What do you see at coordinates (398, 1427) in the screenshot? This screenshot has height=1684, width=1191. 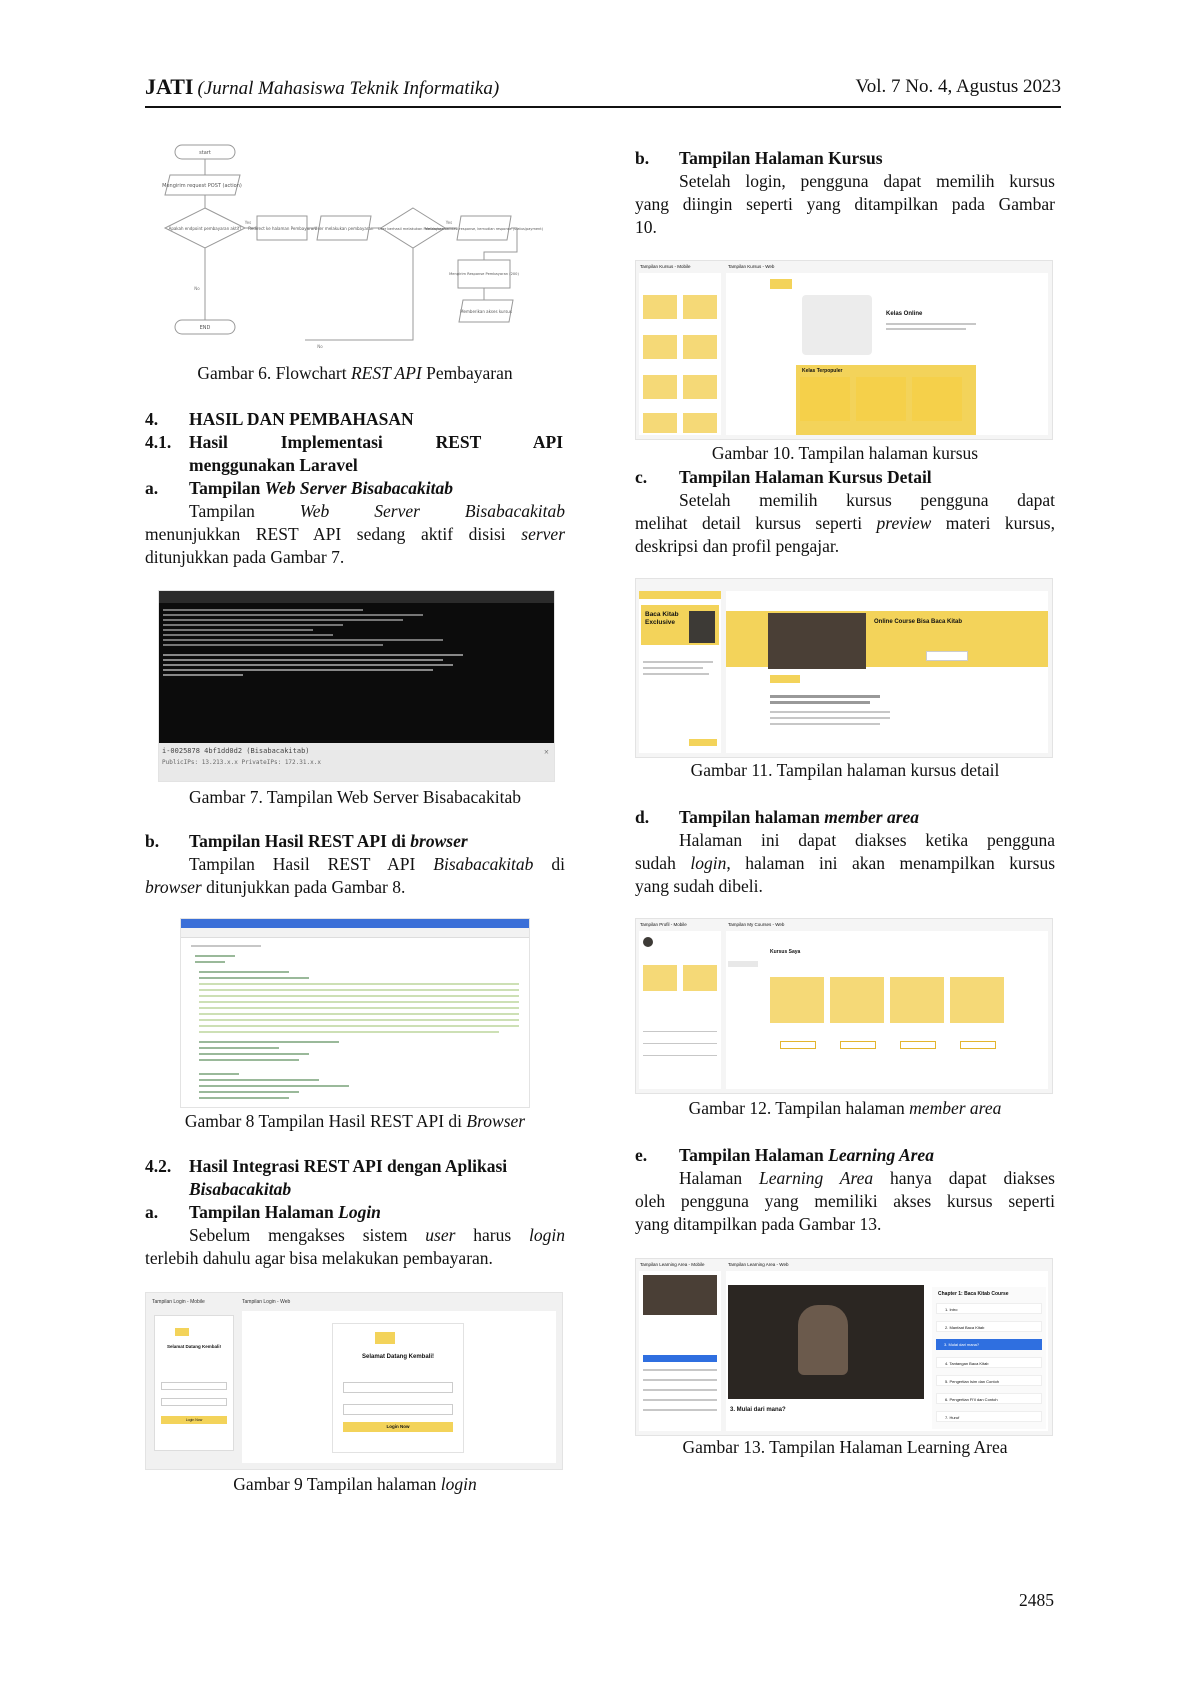 I see `login-submit-button: Login Now` at bounding box center [398, 1427].